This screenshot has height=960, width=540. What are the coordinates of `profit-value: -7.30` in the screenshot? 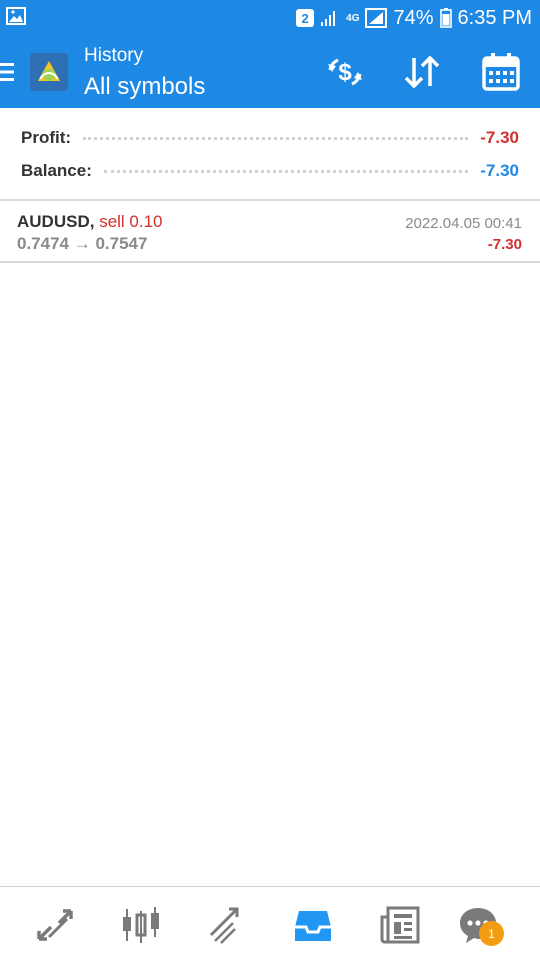 It's located at (499, 137).